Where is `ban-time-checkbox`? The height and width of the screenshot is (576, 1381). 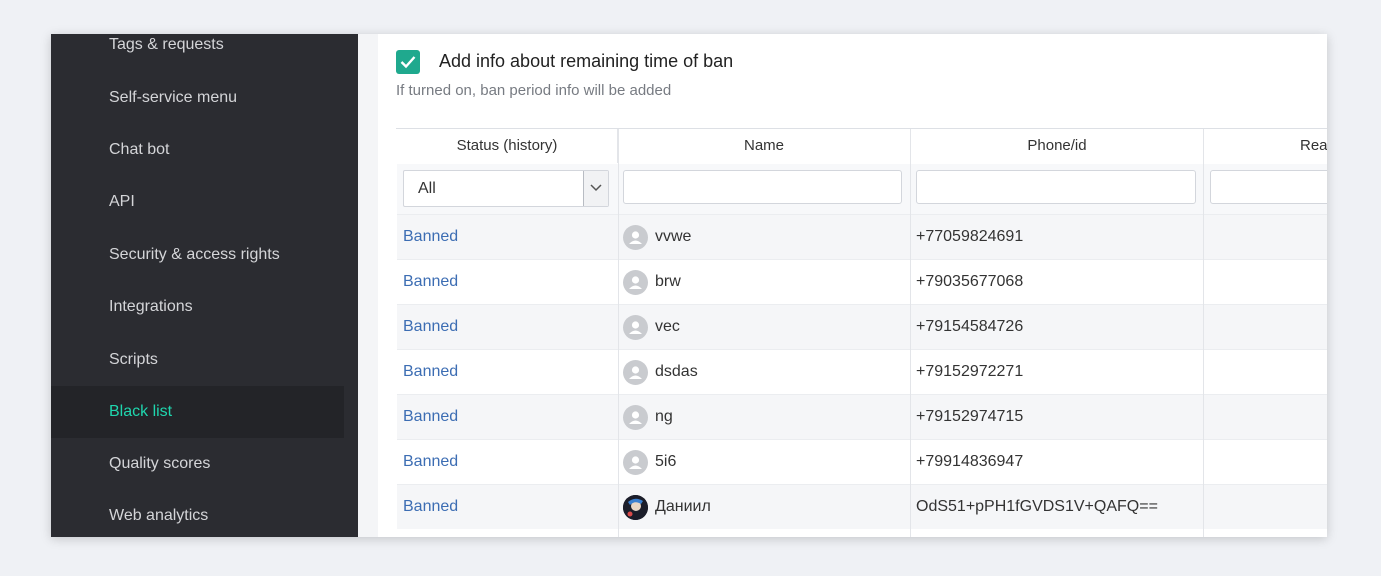 ban-time-checkbox is located at coordinates (408, 62).